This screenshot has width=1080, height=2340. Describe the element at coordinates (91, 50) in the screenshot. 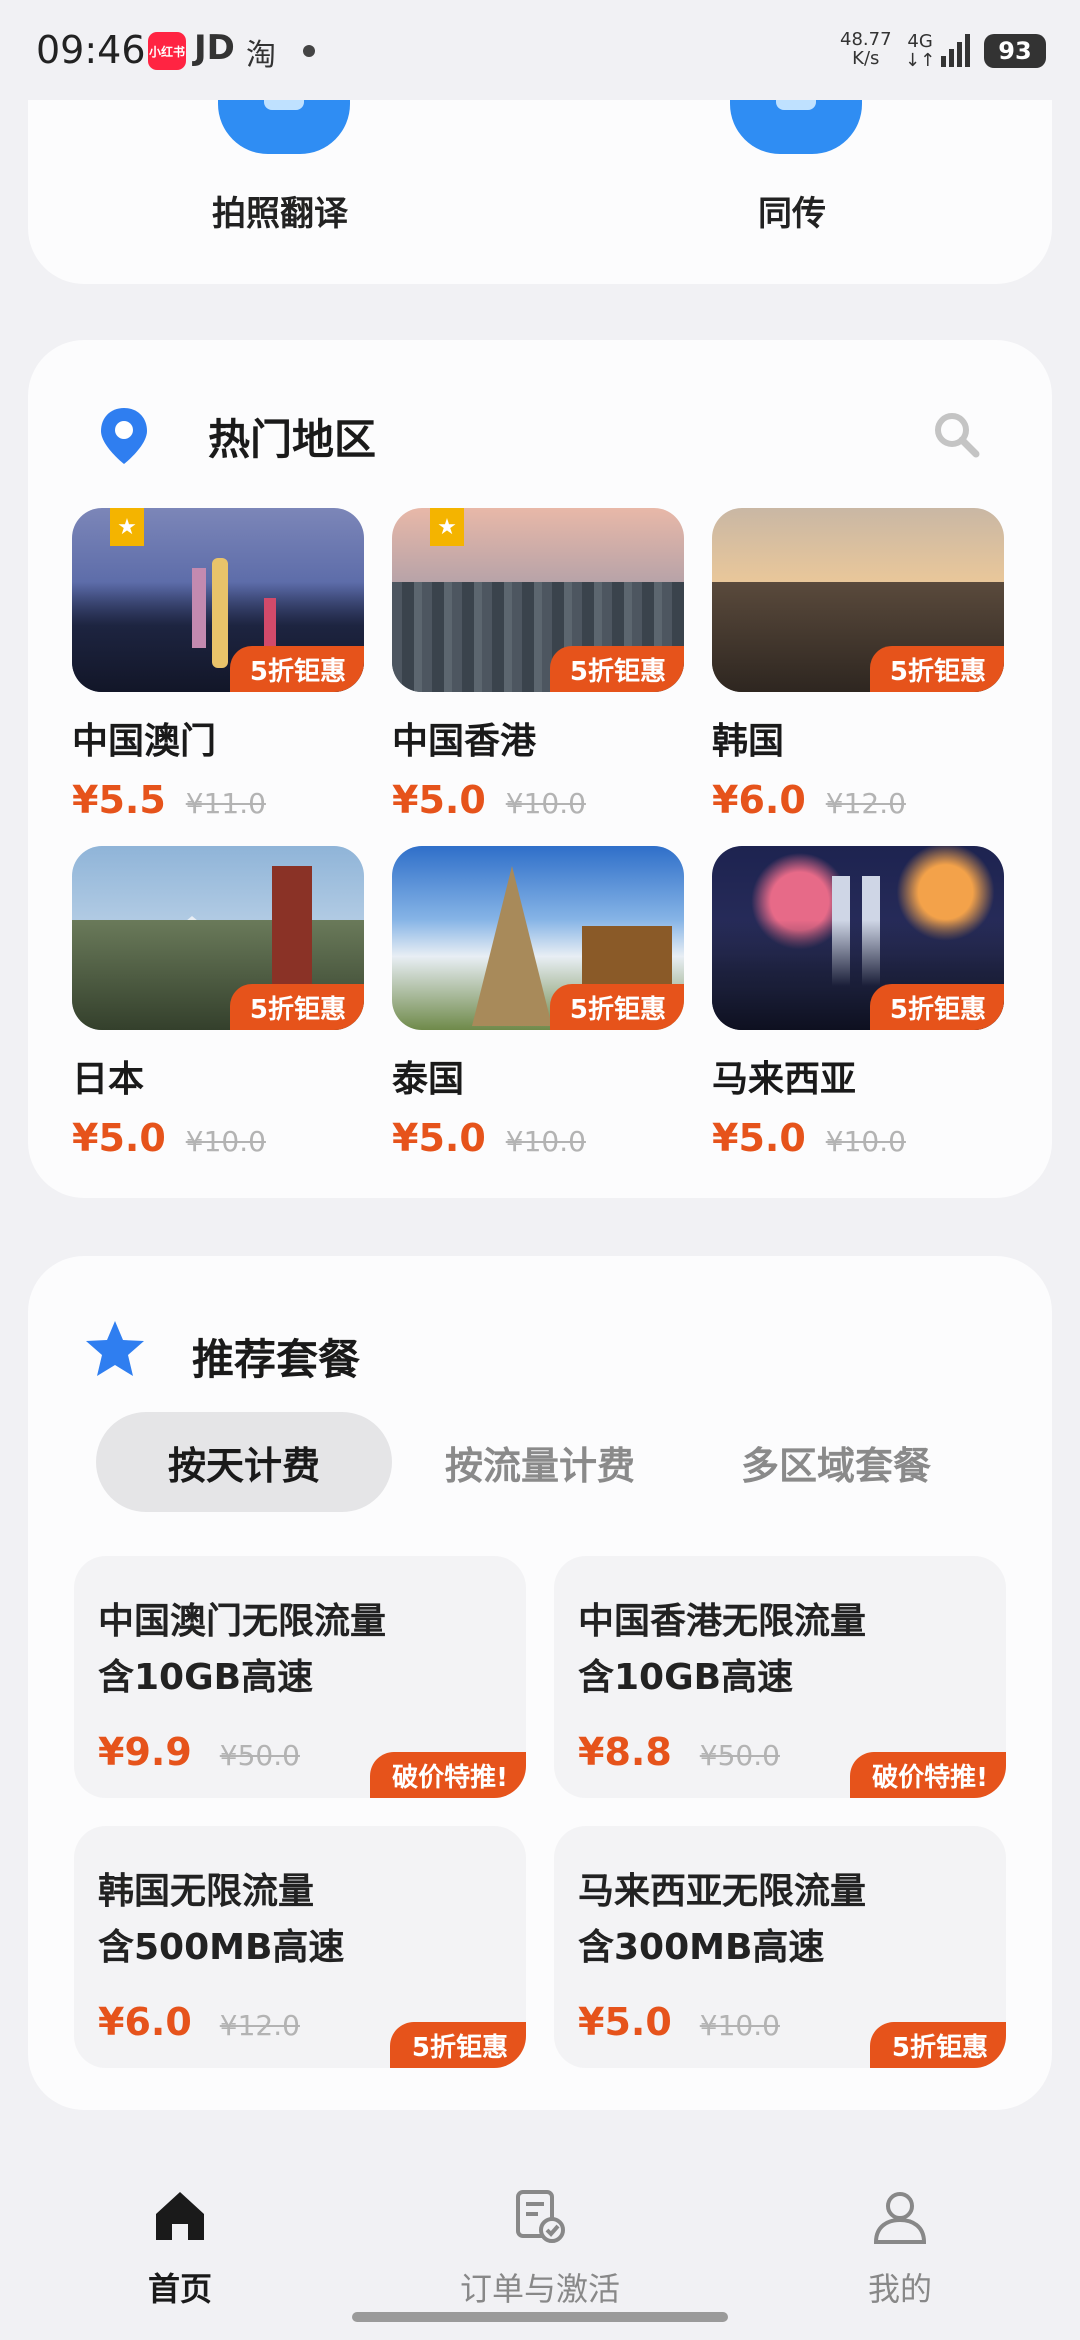

I see `status-time: 09:46` at that location.